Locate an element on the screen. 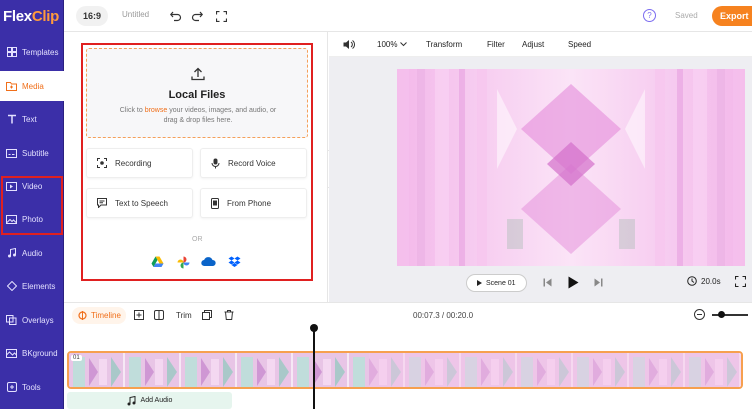 The width and height of the screenshot is (752, 409). dropbox-icon is located at coordinates (234, 262).